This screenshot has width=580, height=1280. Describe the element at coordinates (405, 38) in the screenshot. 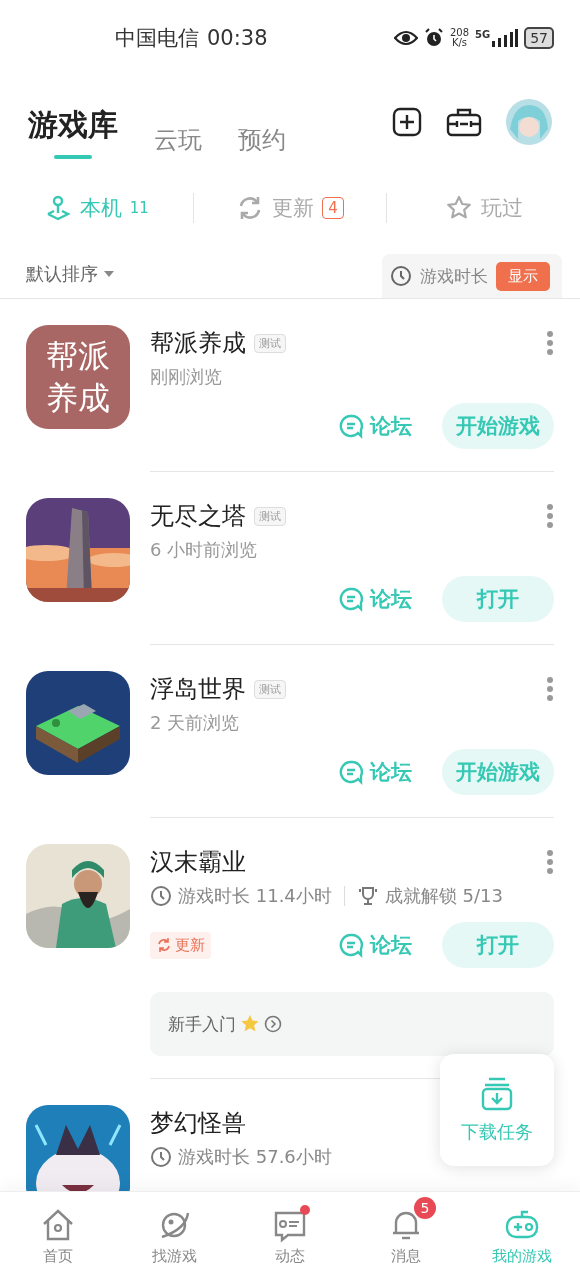

I see `eye-icon` at that location.